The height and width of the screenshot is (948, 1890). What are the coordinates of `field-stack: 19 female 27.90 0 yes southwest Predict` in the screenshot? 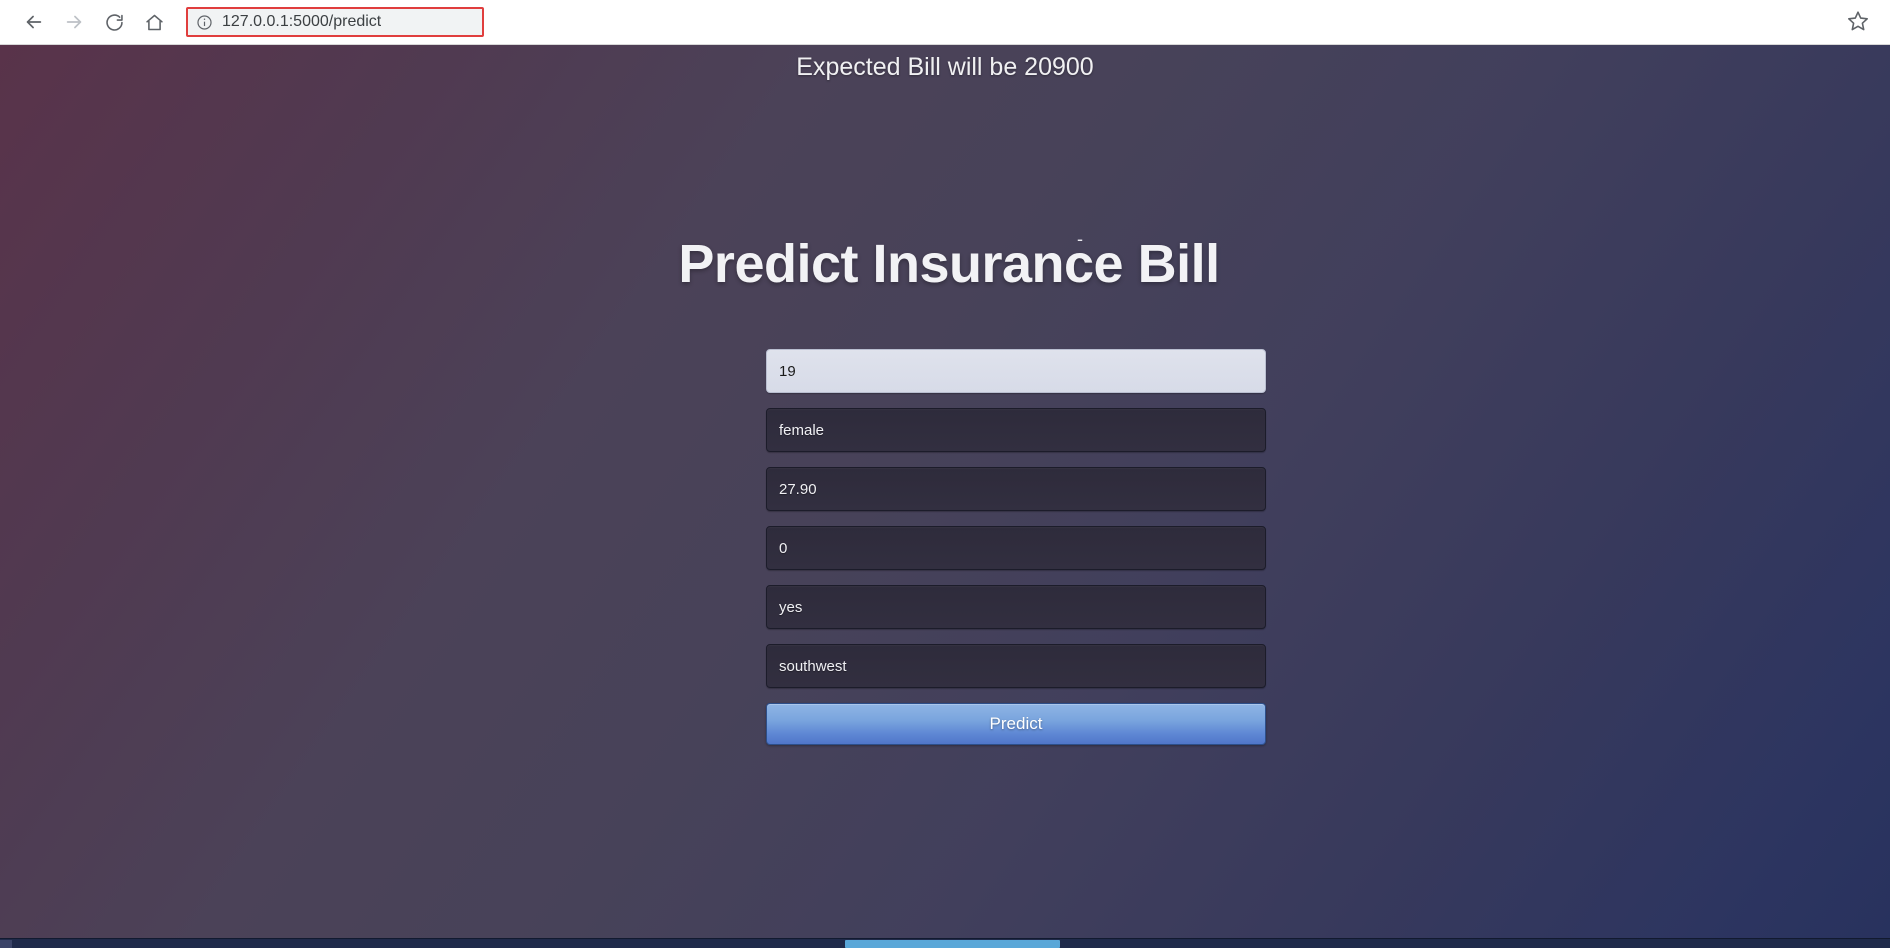 It's located at (1016, 547).